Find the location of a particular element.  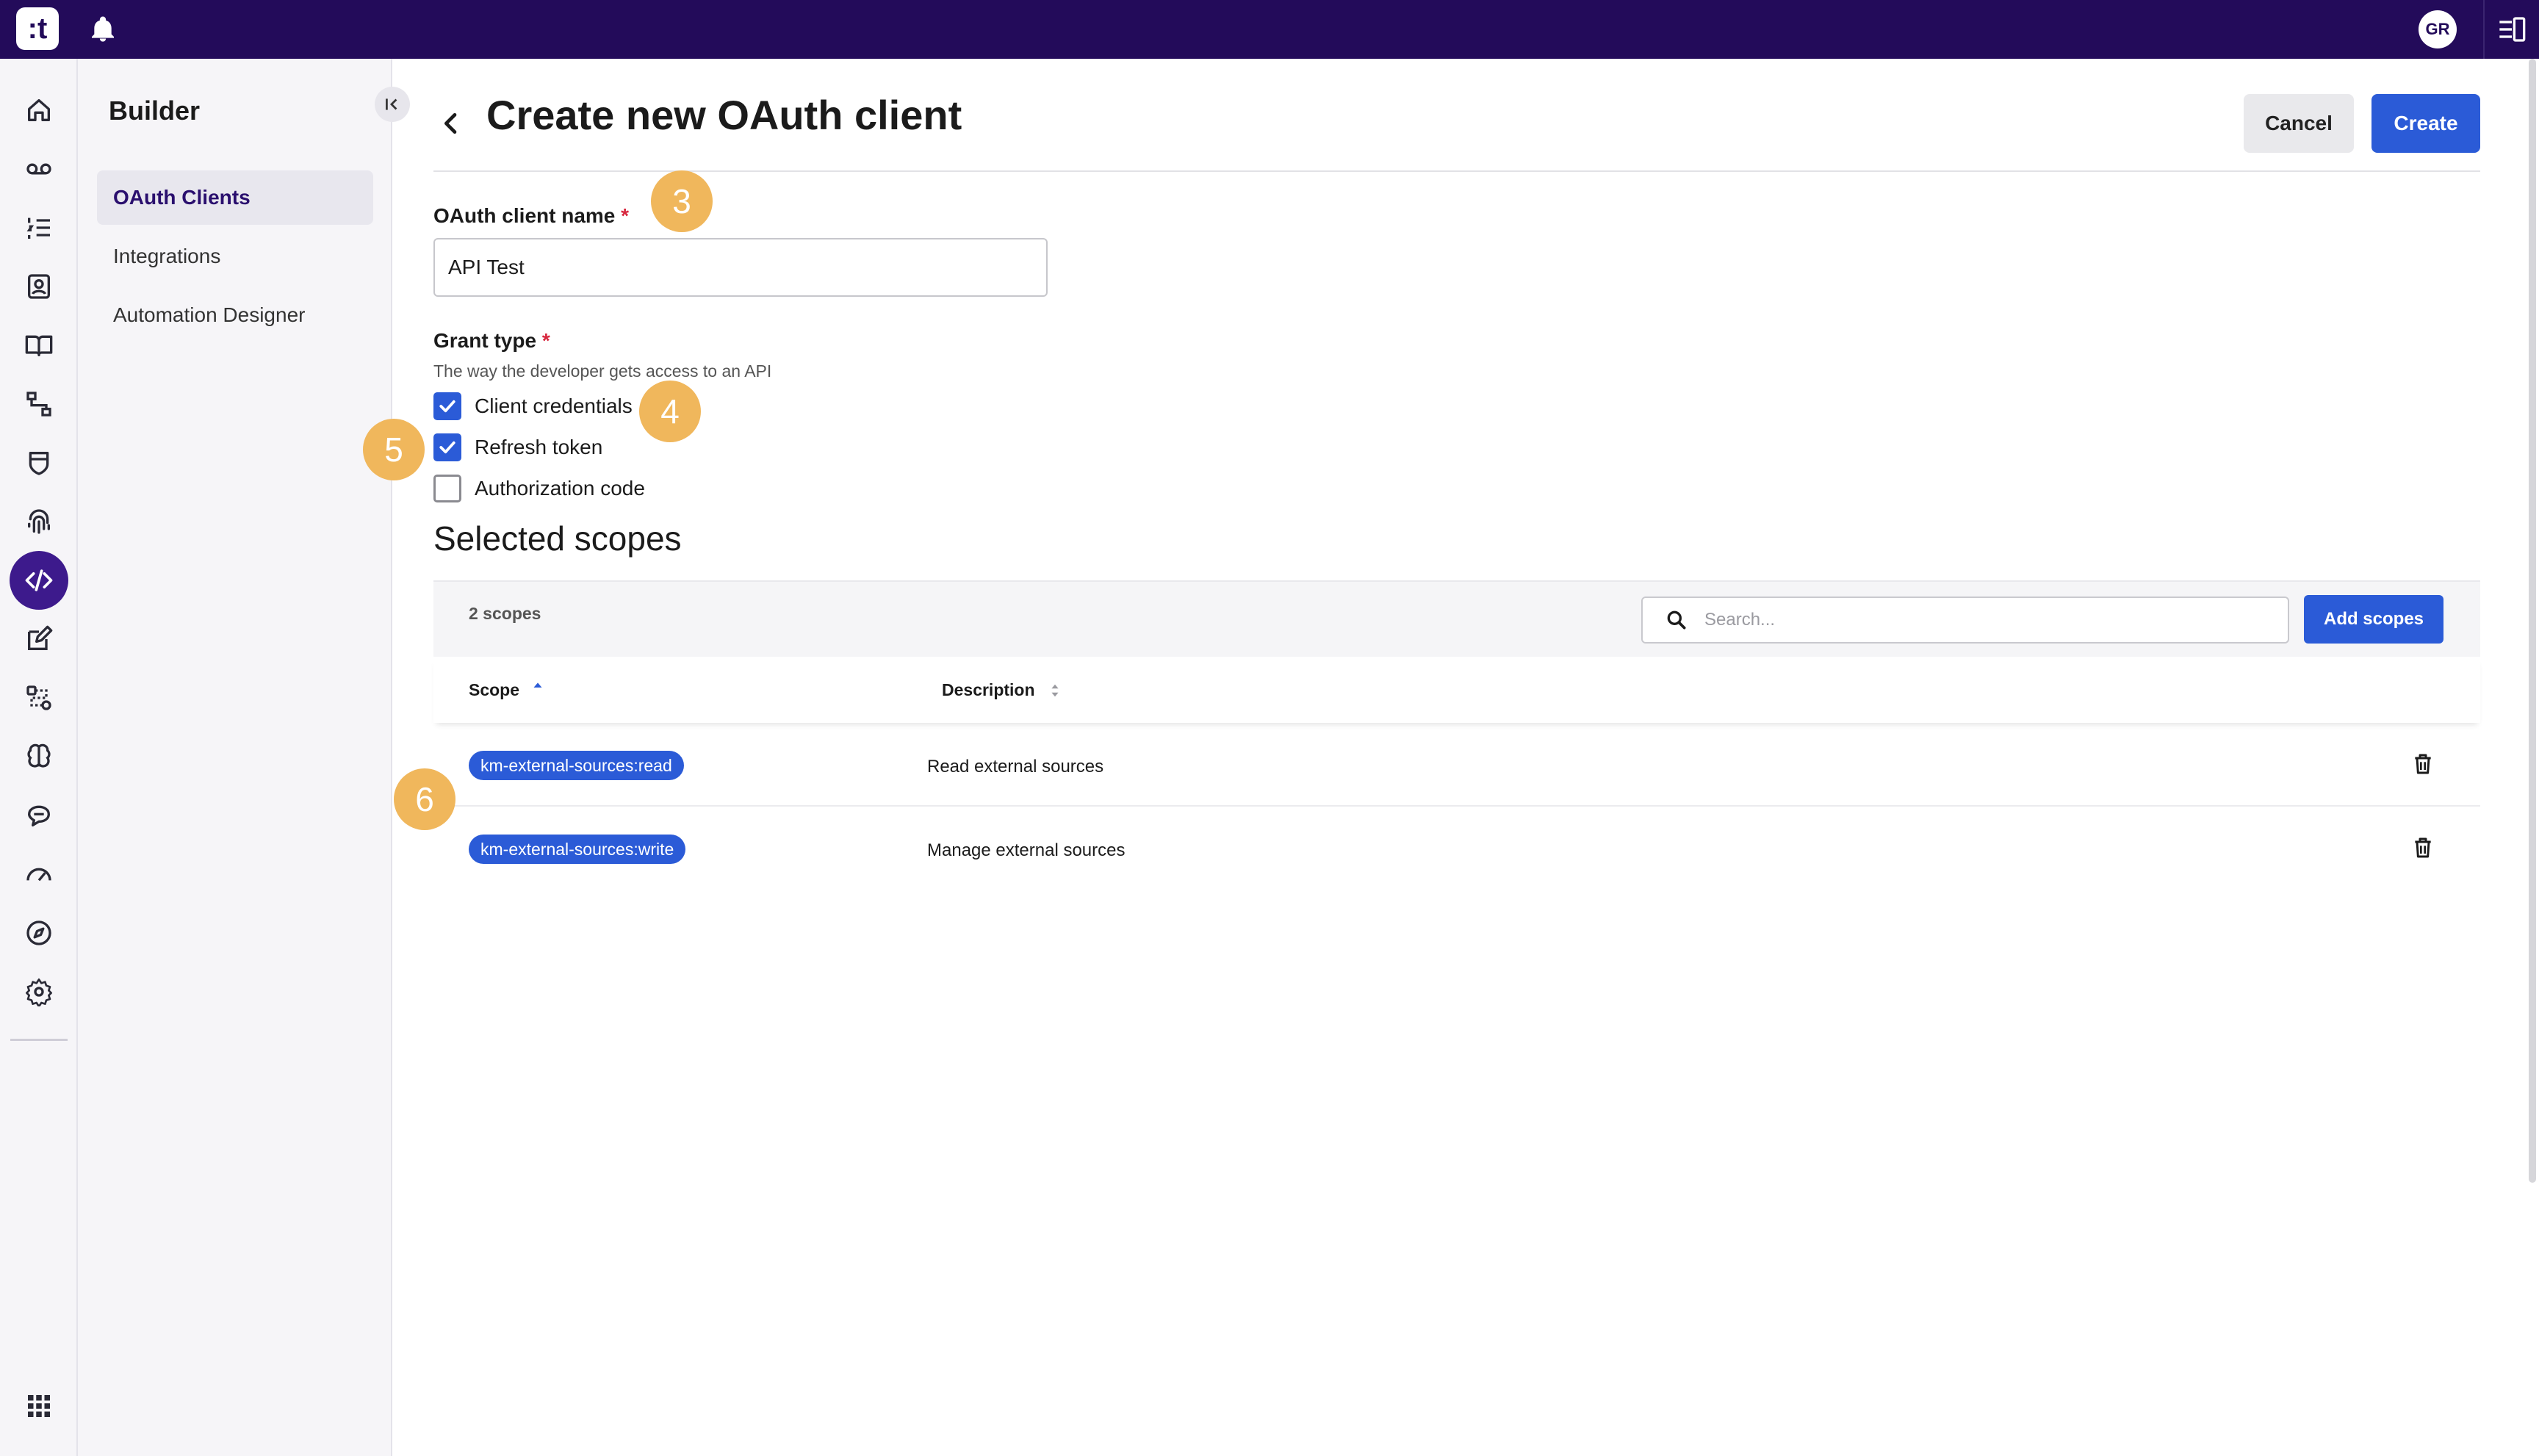

fingerprint-icon is located at coordinates (39, 521).